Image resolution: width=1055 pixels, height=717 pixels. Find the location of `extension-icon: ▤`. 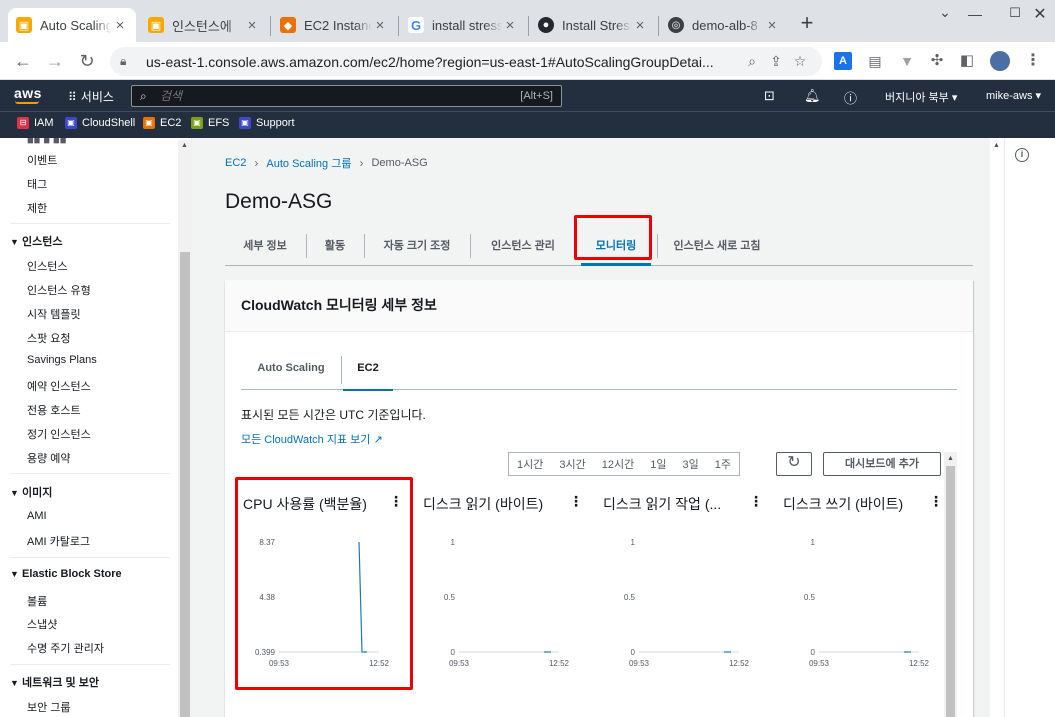

extension-icon: ▤ is located at coordinates (875, 61).